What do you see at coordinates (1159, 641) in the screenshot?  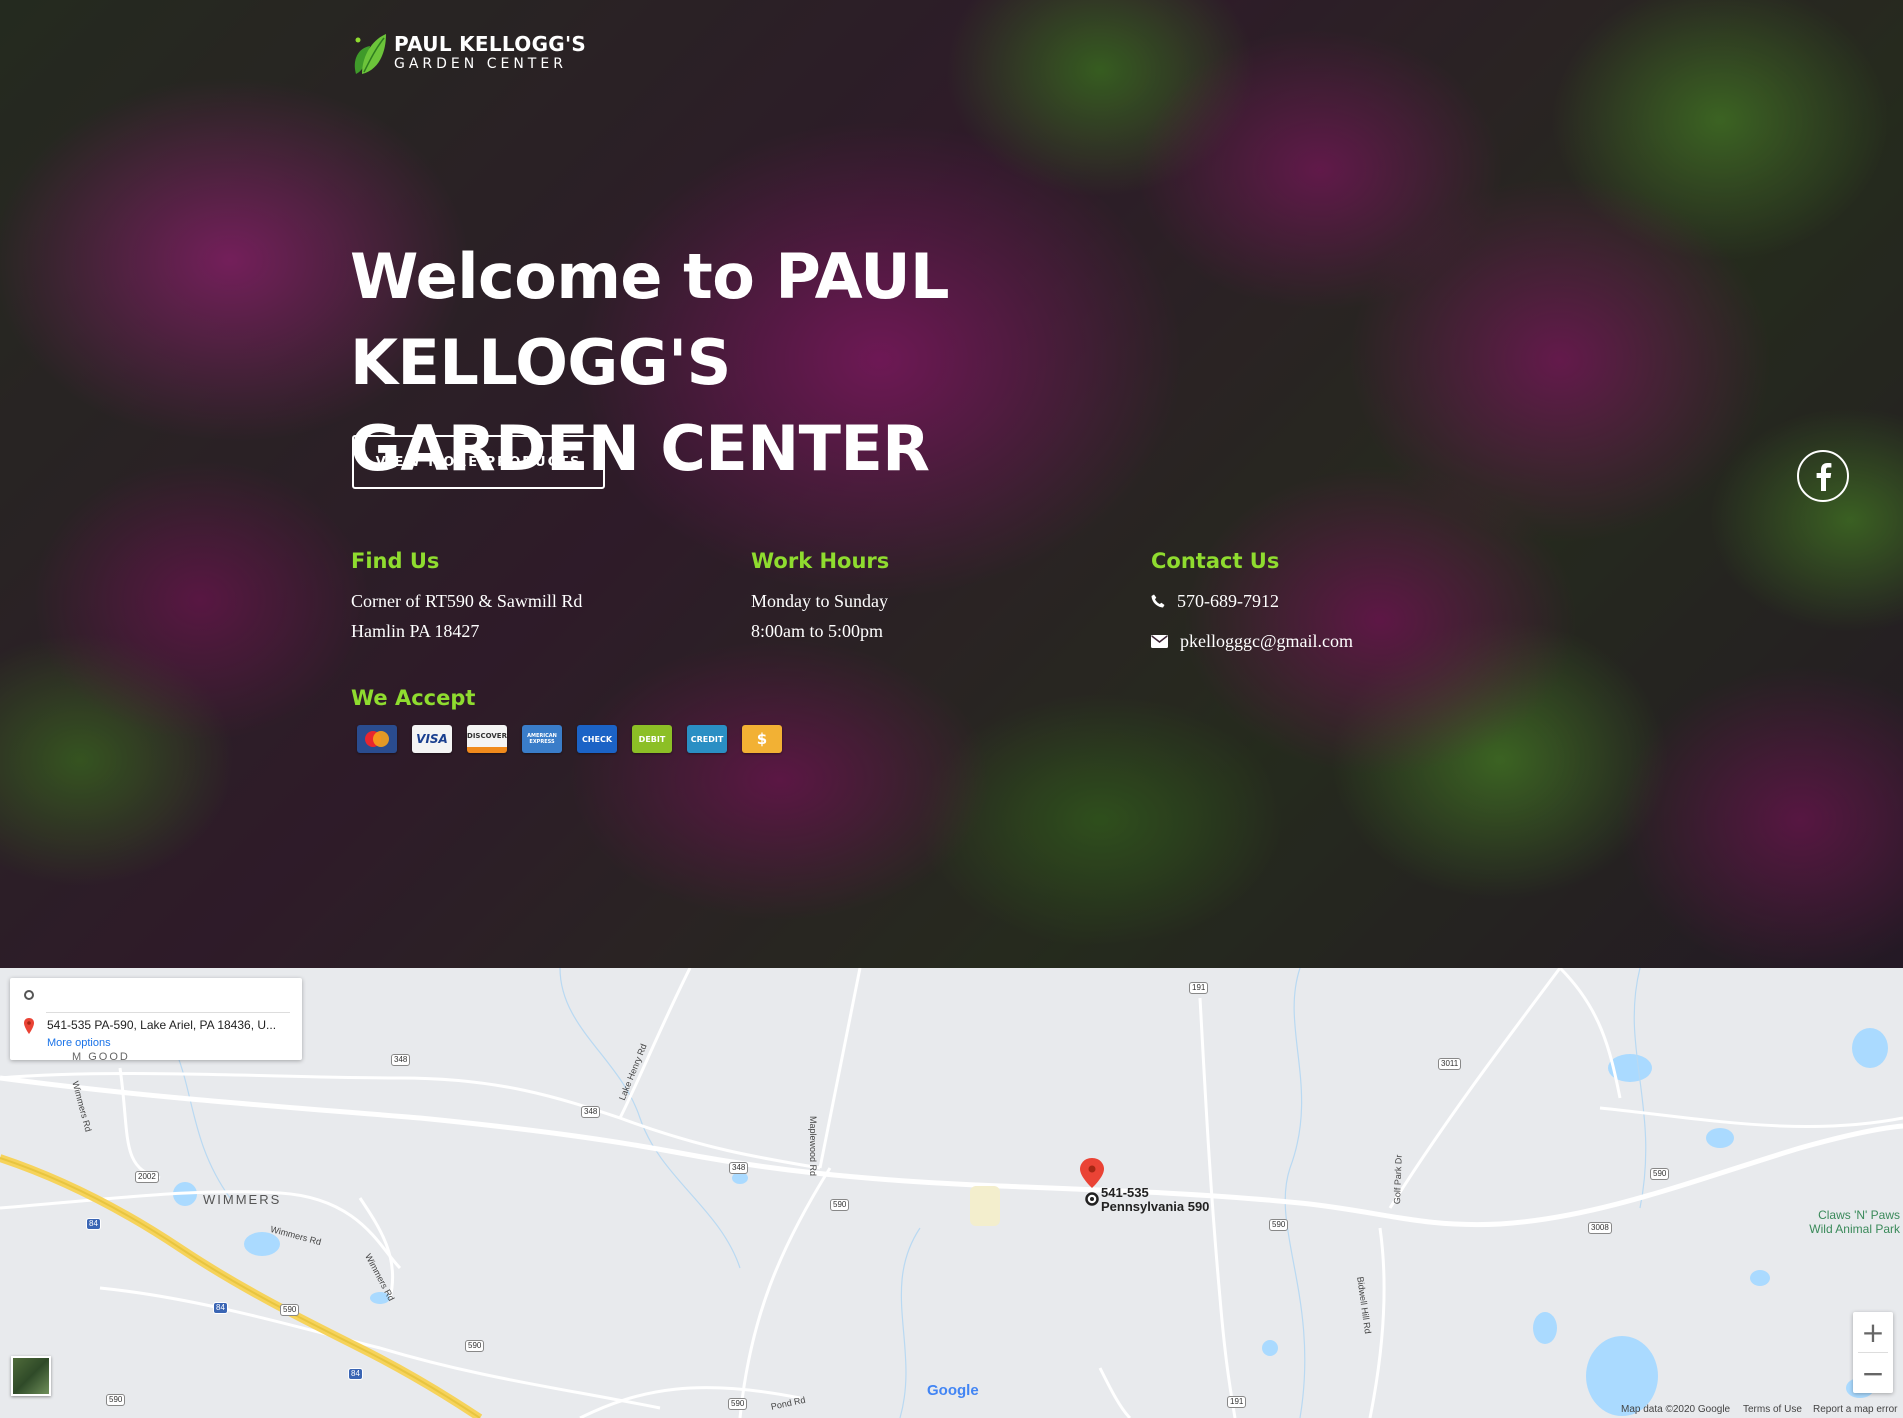 I see `envelope-icon` at bounding box center [1159, 641].